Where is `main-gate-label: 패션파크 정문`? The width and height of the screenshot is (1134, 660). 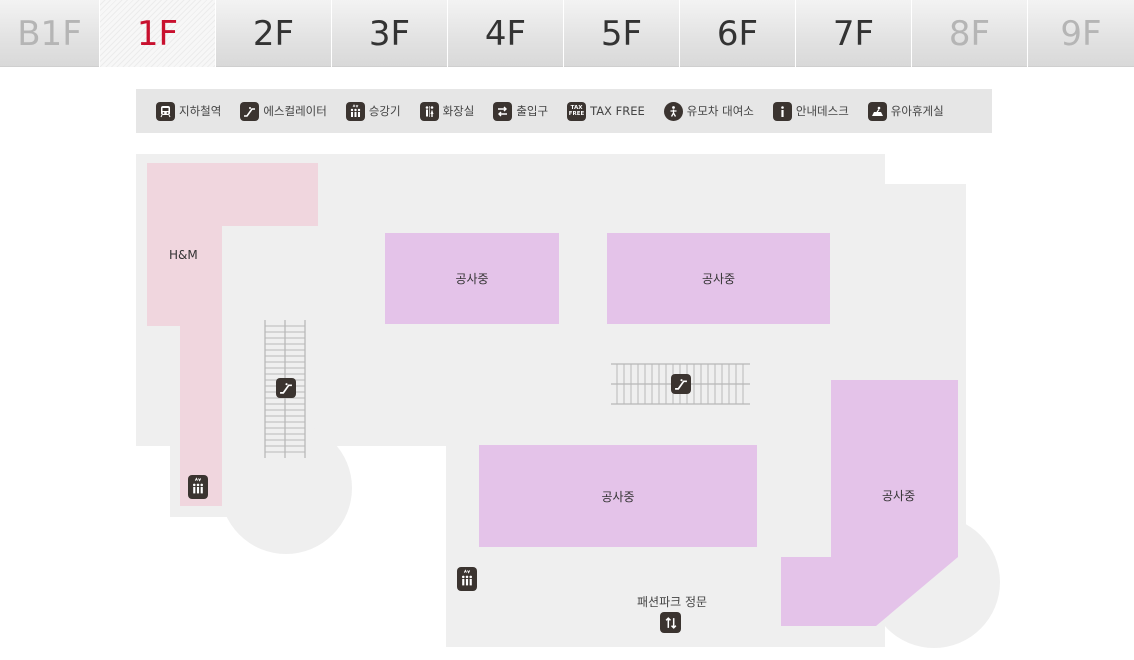
main-gate-label: 패션파크 정문 is located at coordinates (672, 602).